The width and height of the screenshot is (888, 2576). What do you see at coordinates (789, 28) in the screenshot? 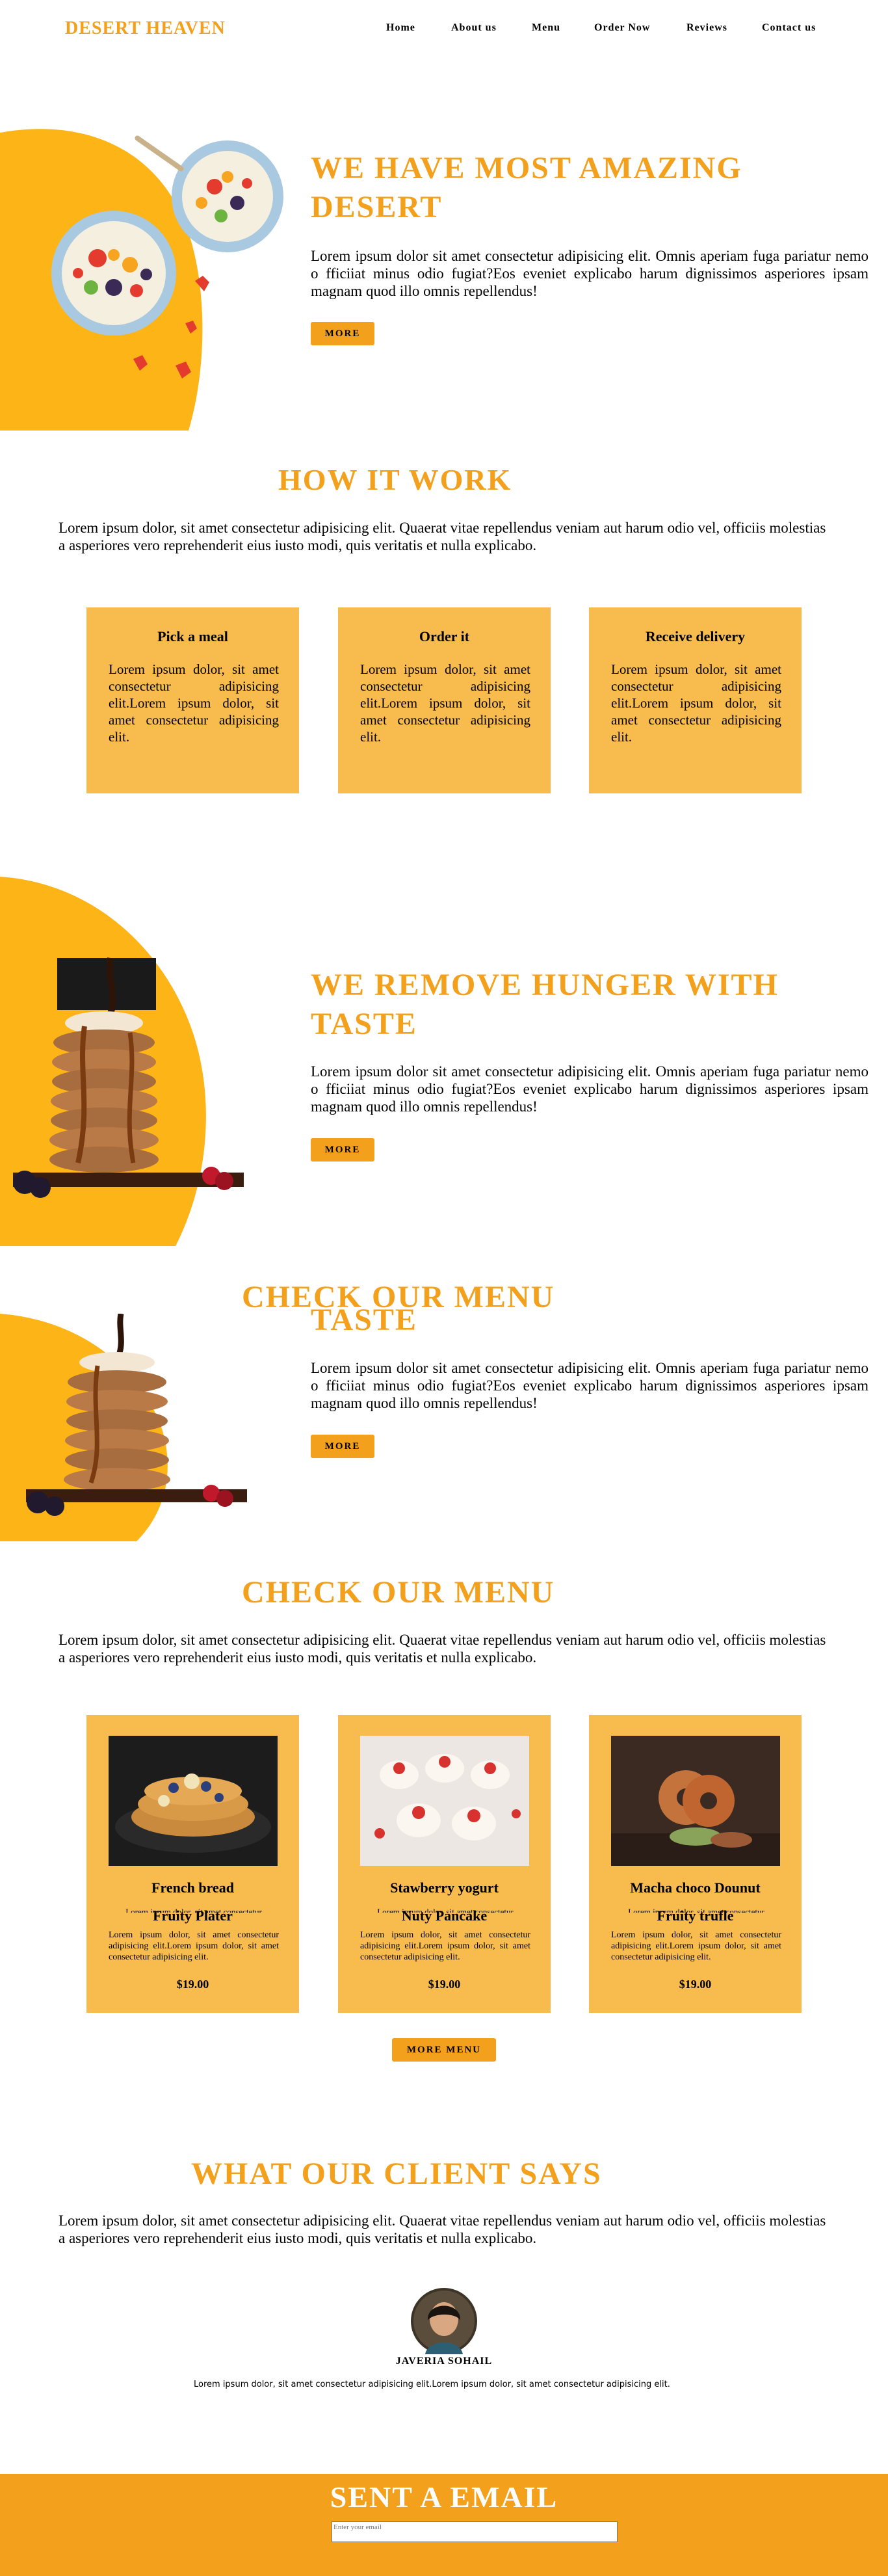
I see `nav-link-contact: Contact us` at bounding box center [789, 28].